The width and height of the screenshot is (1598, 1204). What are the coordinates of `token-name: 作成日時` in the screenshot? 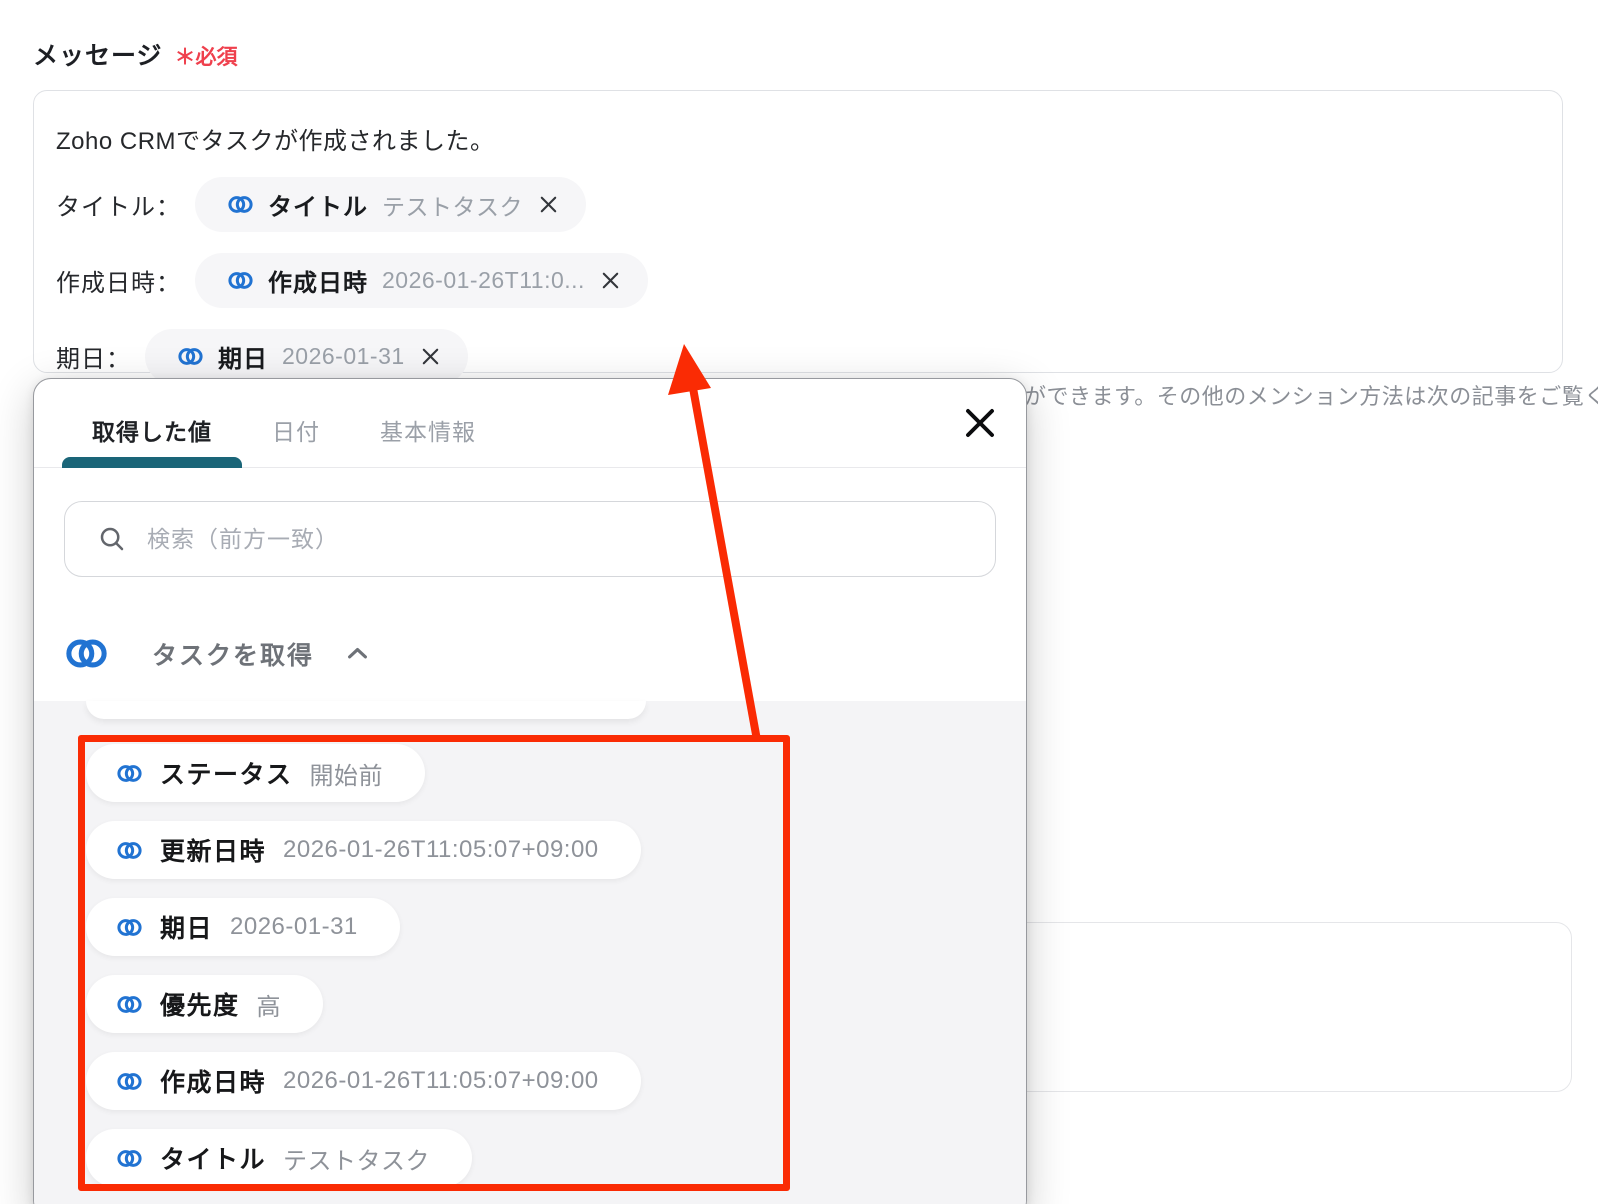 It's located at (318, 283).